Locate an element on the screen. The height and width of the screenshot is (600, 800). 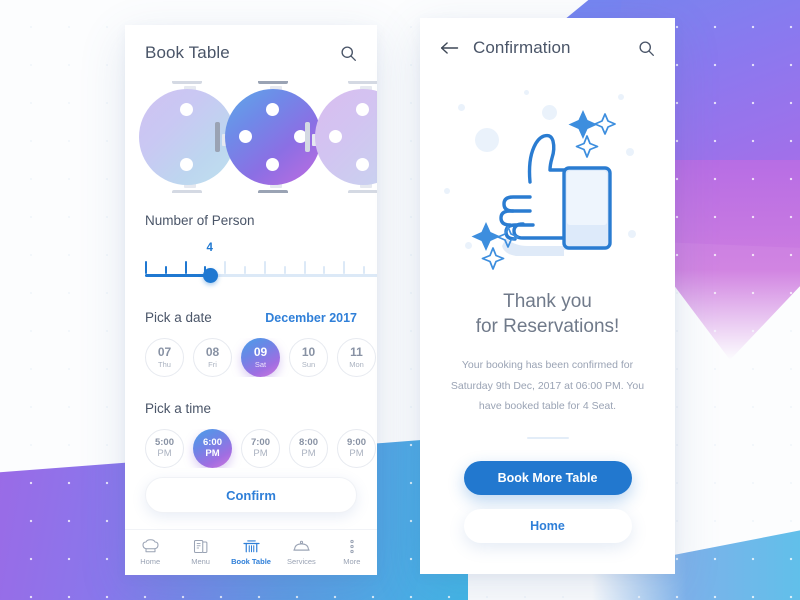
time-chip-hour: 8:00 is located at coordinates (308, 442).